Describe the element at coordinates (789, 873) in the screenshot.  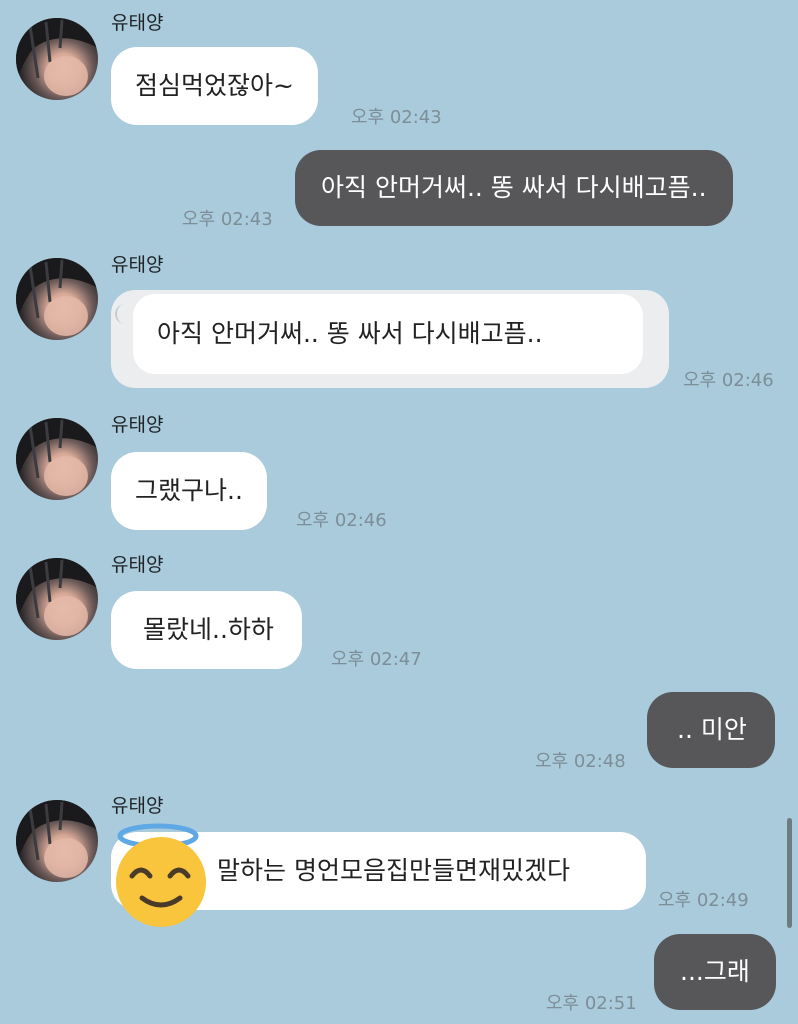
I see `scrollbar` at that location.